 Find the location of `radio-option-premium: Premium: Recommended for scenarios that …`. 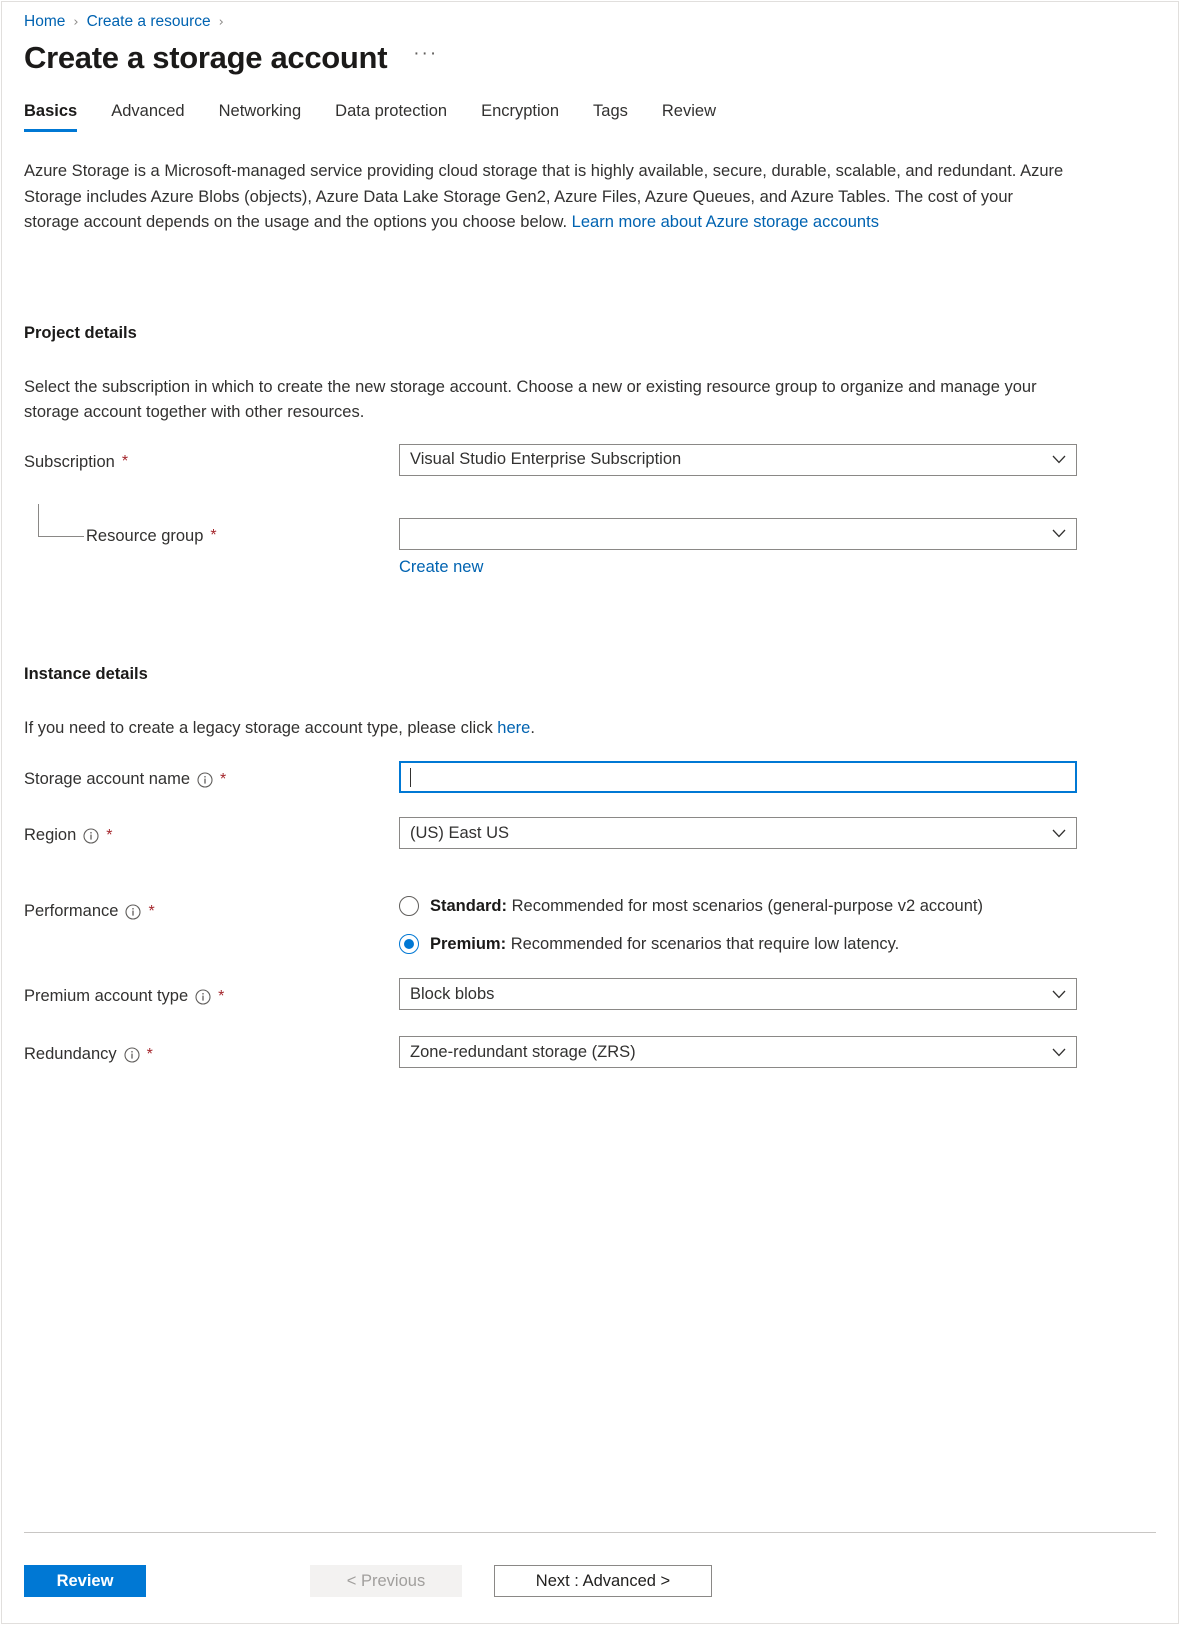

radio-option-premium: Premium: Recommended for scenarios that … is located at coordinates (777, 944).